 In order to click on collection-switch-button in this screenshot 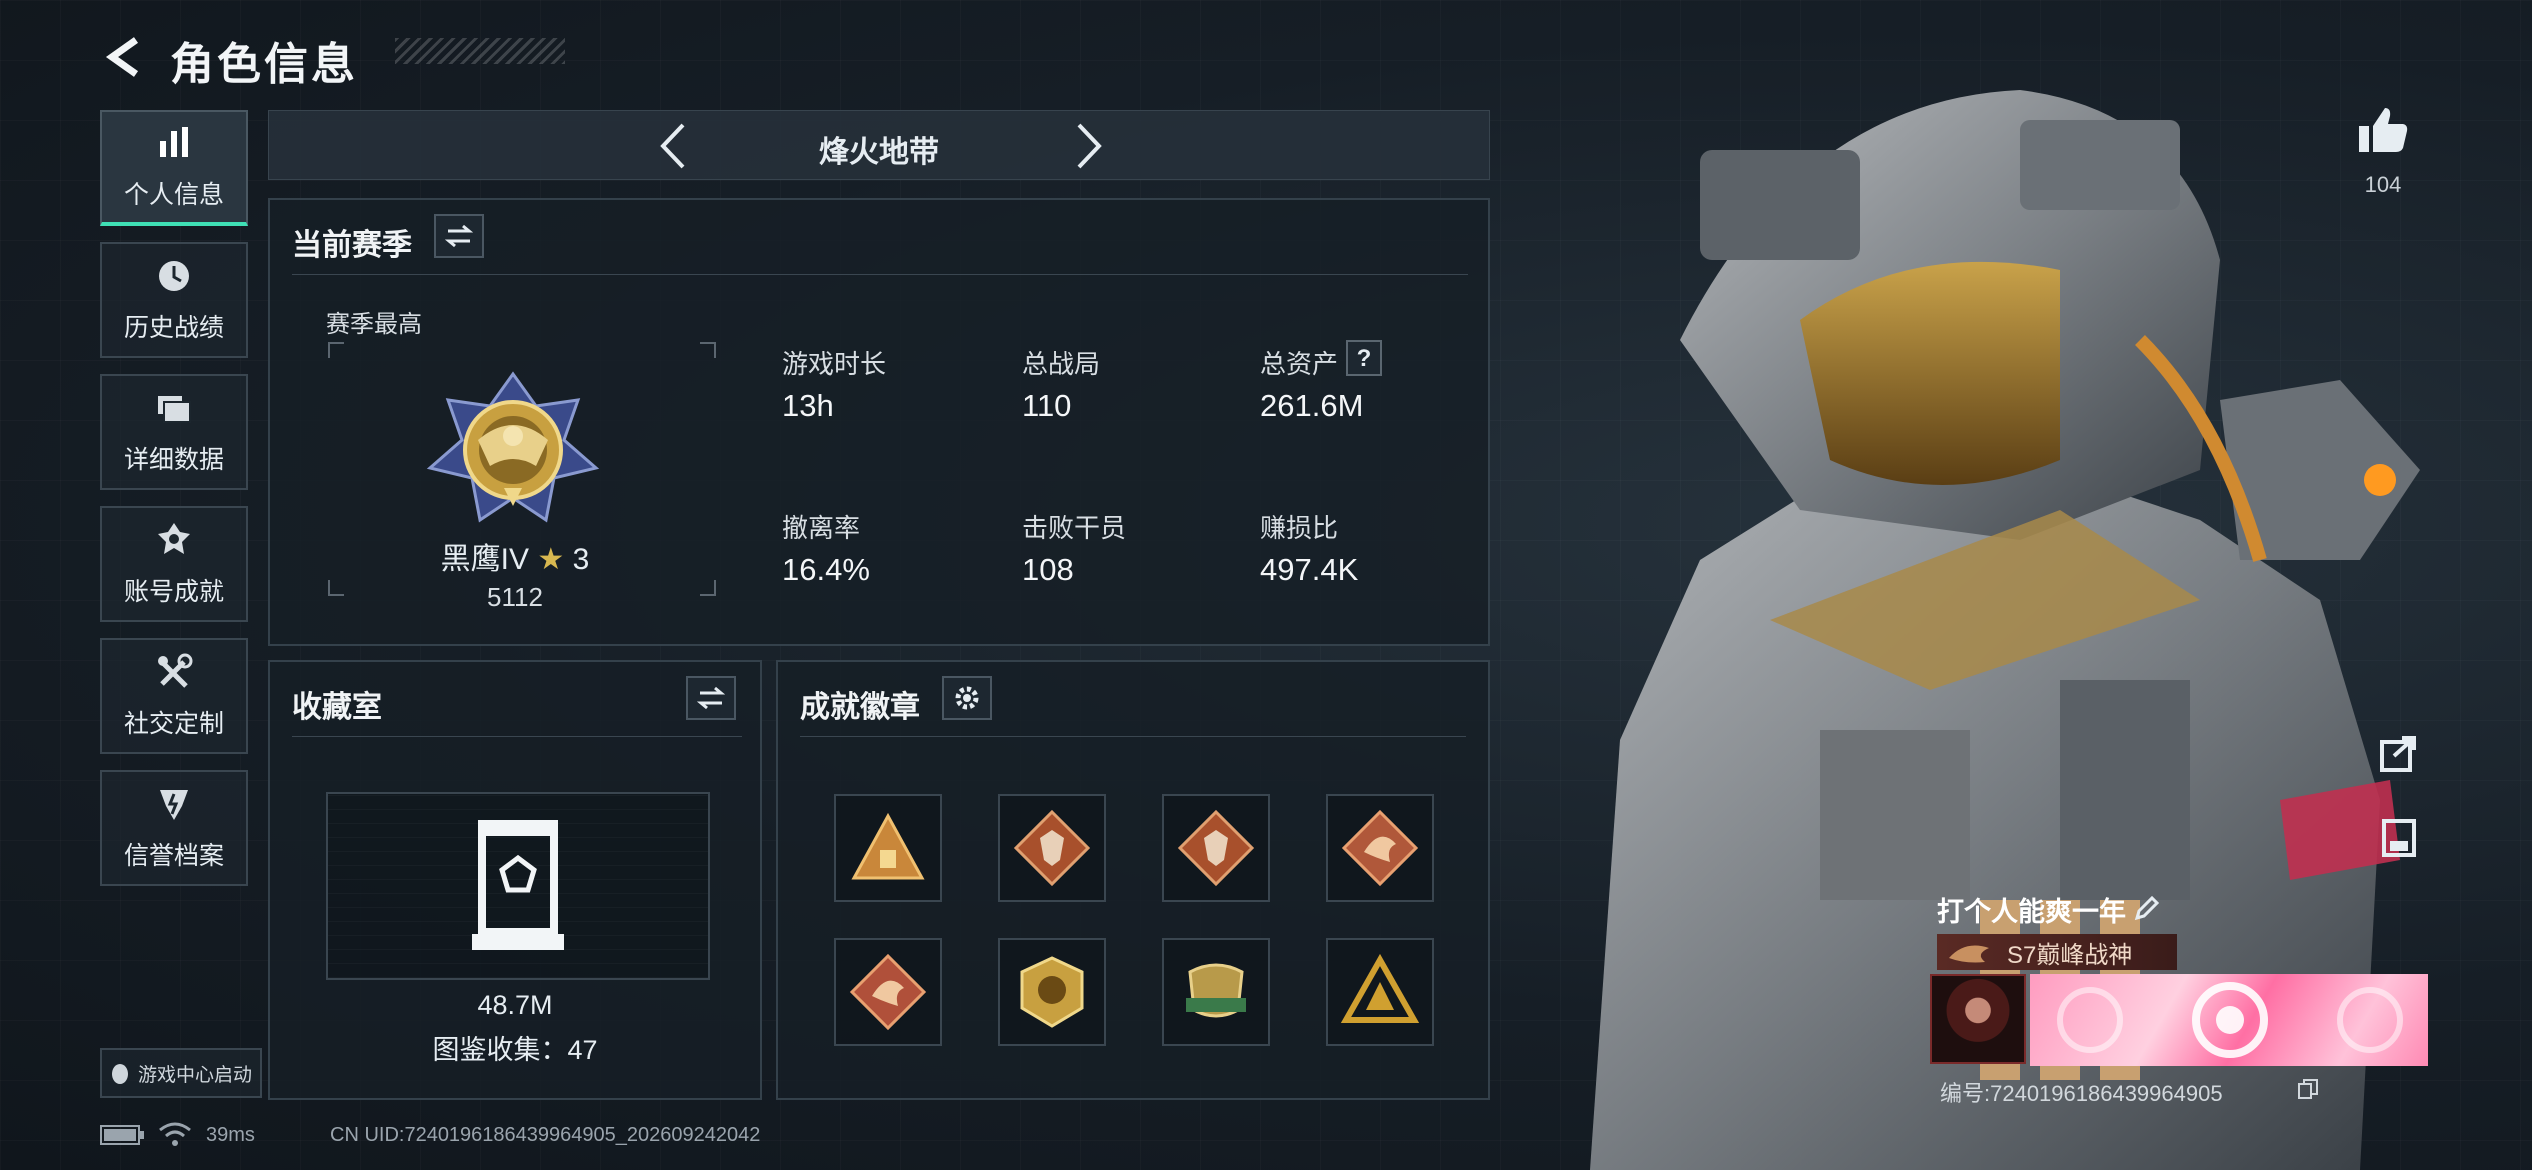, I will do `click(711, 698)`.